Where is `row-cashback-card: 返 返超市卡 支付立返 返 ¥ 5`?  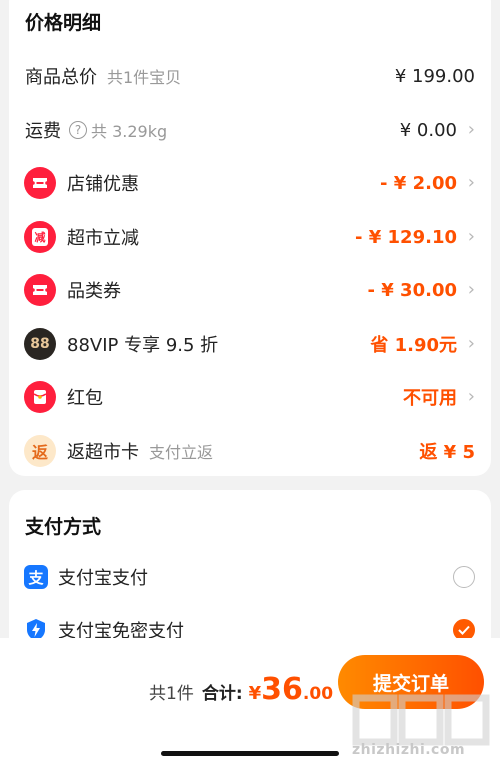
row-cashback-card: 返 返超市卡 支付立返 返 ¥ 5 is located at coordinates (250, 451).